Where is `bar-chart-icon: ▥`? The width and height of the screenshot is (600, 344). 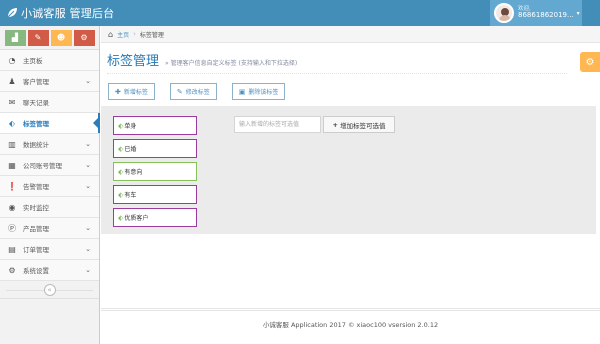
bar-chart-icon: ▥ is located at coordinates (12, 144).